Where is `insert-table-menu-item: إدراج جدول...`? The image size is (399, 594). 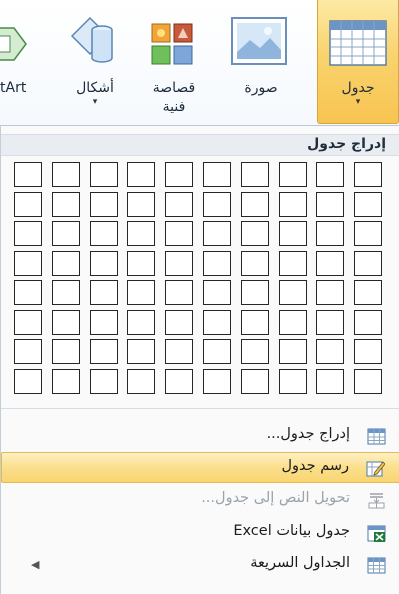
insert-table-menu-item: إدراج جدول... is located at coordinates (200, 436).